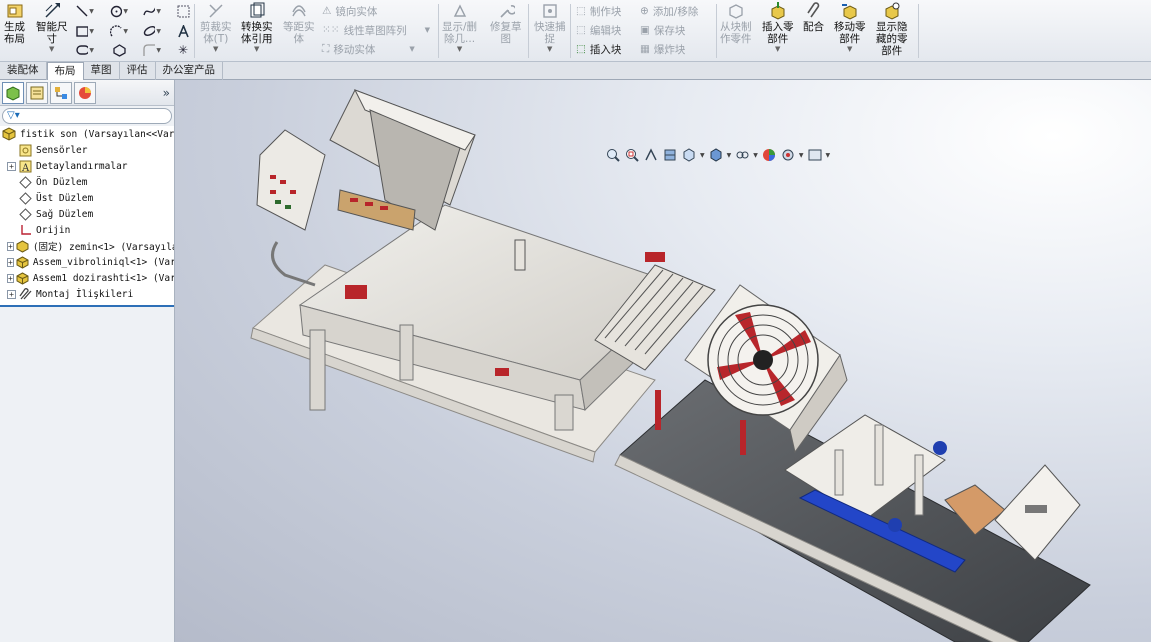 The width and height of the screenshot is (1151, 642). Describe the element at coordinates (65, 71) in the screenshot. I see `tab-layout: 布局` at that location.